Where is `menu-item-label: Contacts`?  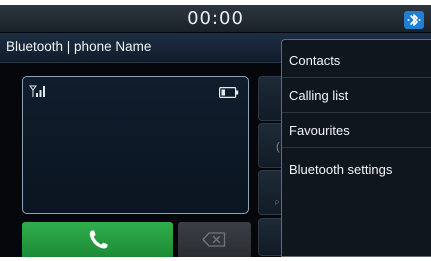 menu-item-label: Contacts is located at coordinates (315, 60).